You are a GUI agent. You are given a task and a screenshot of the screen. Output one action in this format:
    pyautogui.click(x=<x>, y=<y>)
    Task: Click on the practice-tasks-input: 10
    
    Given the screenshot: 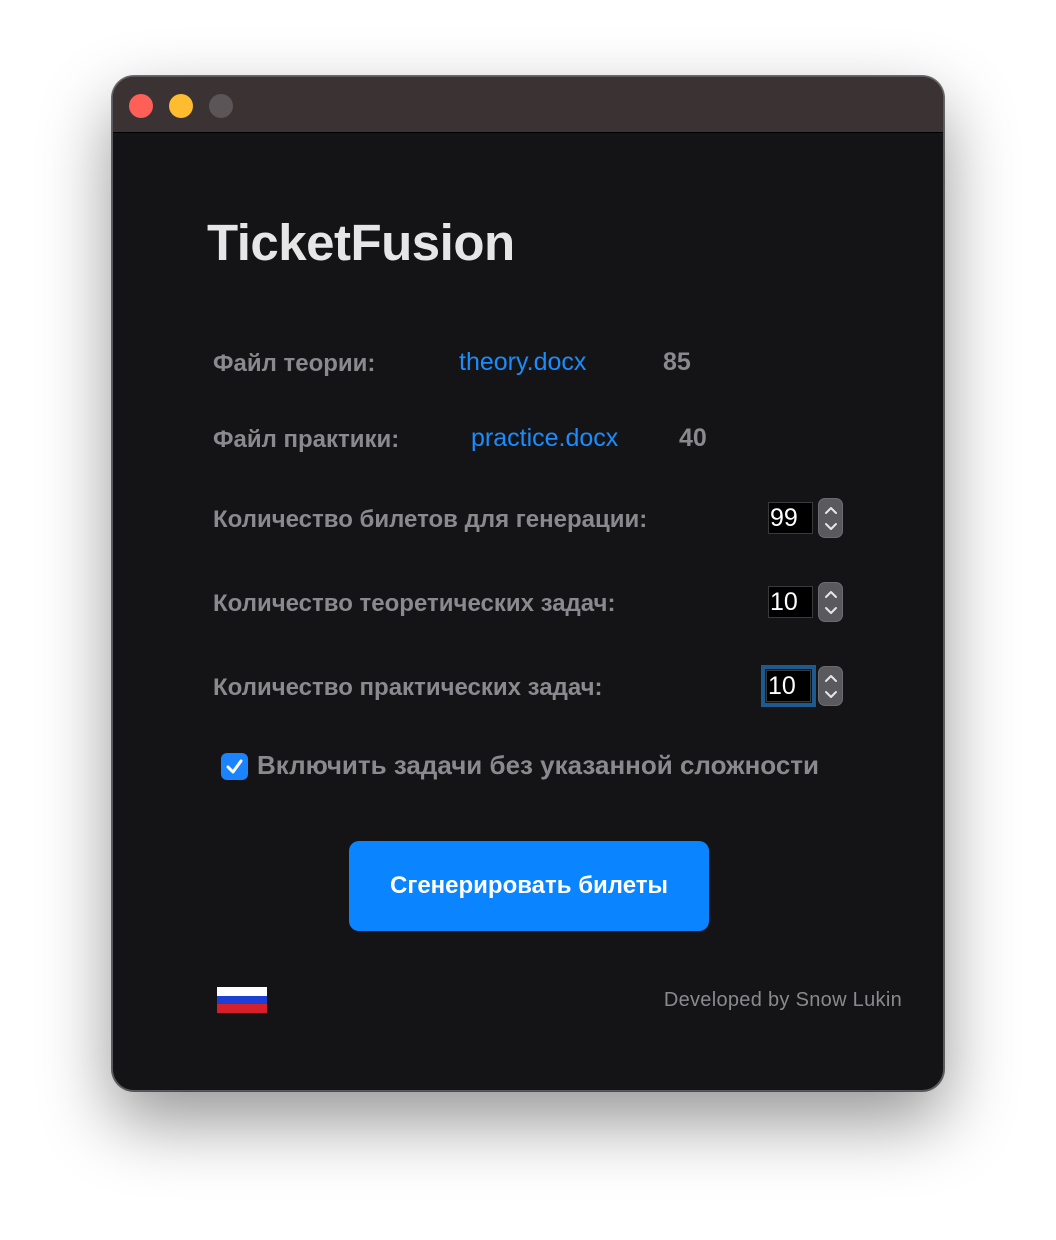 What is the action you would take?
    pyautogui.click(x=788, y=686)
    